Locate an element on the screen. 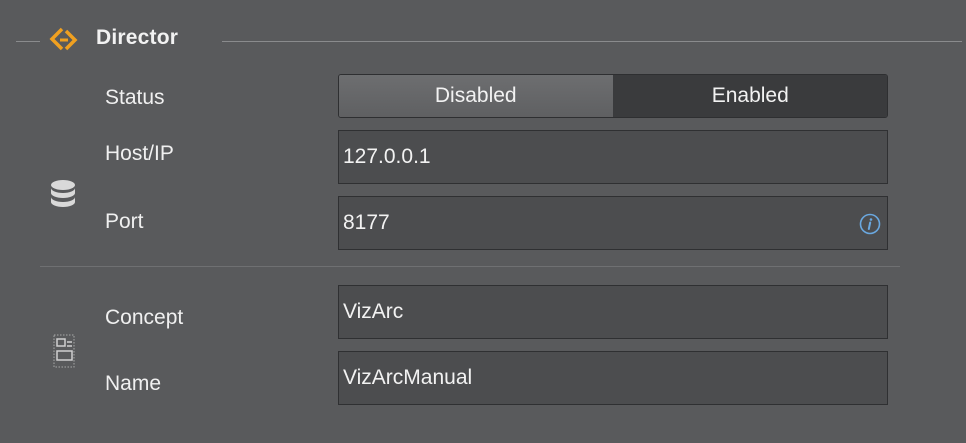 The height and width of the screenshot is (443, 966). concept-label: Concept is located at coordinates (144, 317).